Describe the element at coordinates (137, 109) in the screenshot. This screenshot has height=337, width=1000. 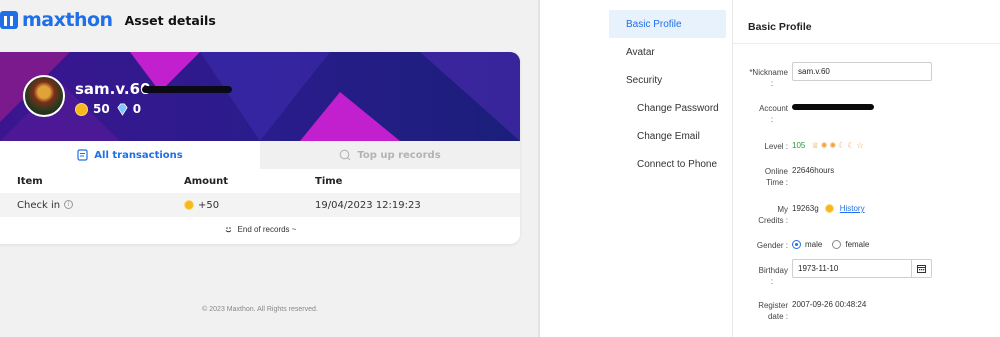
I see `diamond-count: 0` at that location.